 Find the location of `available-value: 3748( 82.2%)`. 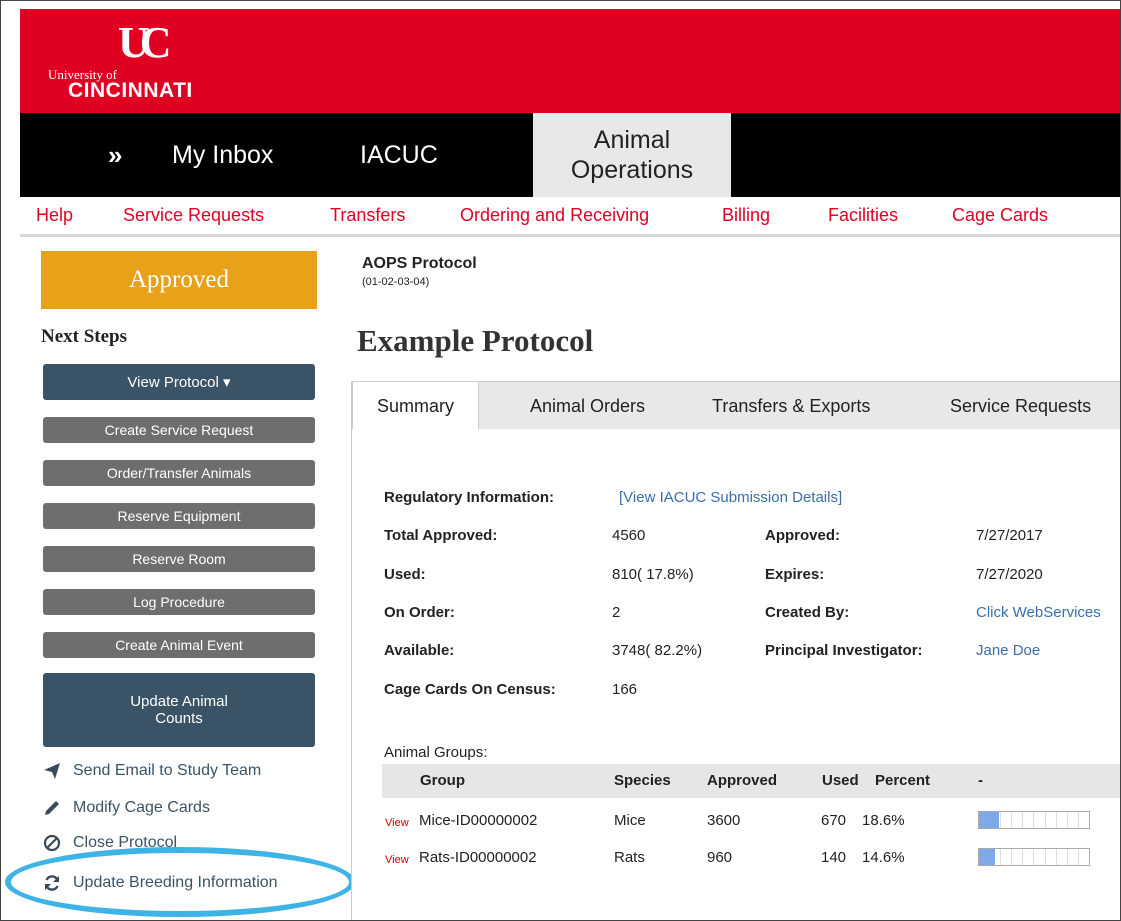

available-value: 3748( 82.2%) is located at coordinates (657, 650).